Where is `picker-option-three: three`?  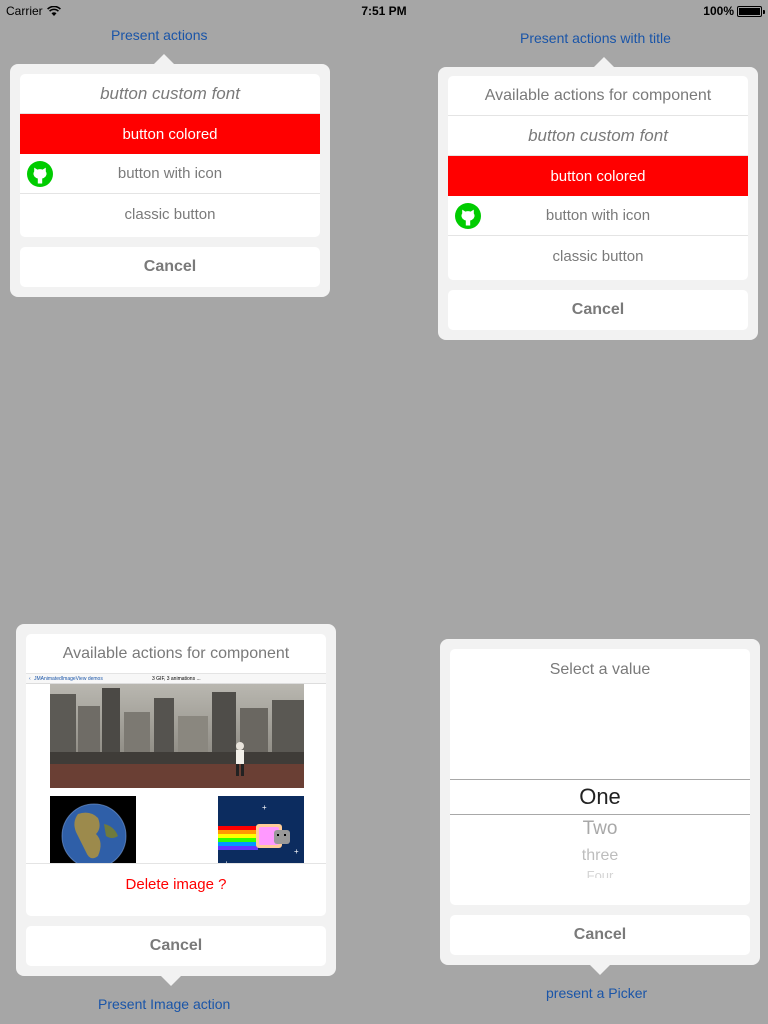
picker-option-three: three is located at coordinates (600, 856).